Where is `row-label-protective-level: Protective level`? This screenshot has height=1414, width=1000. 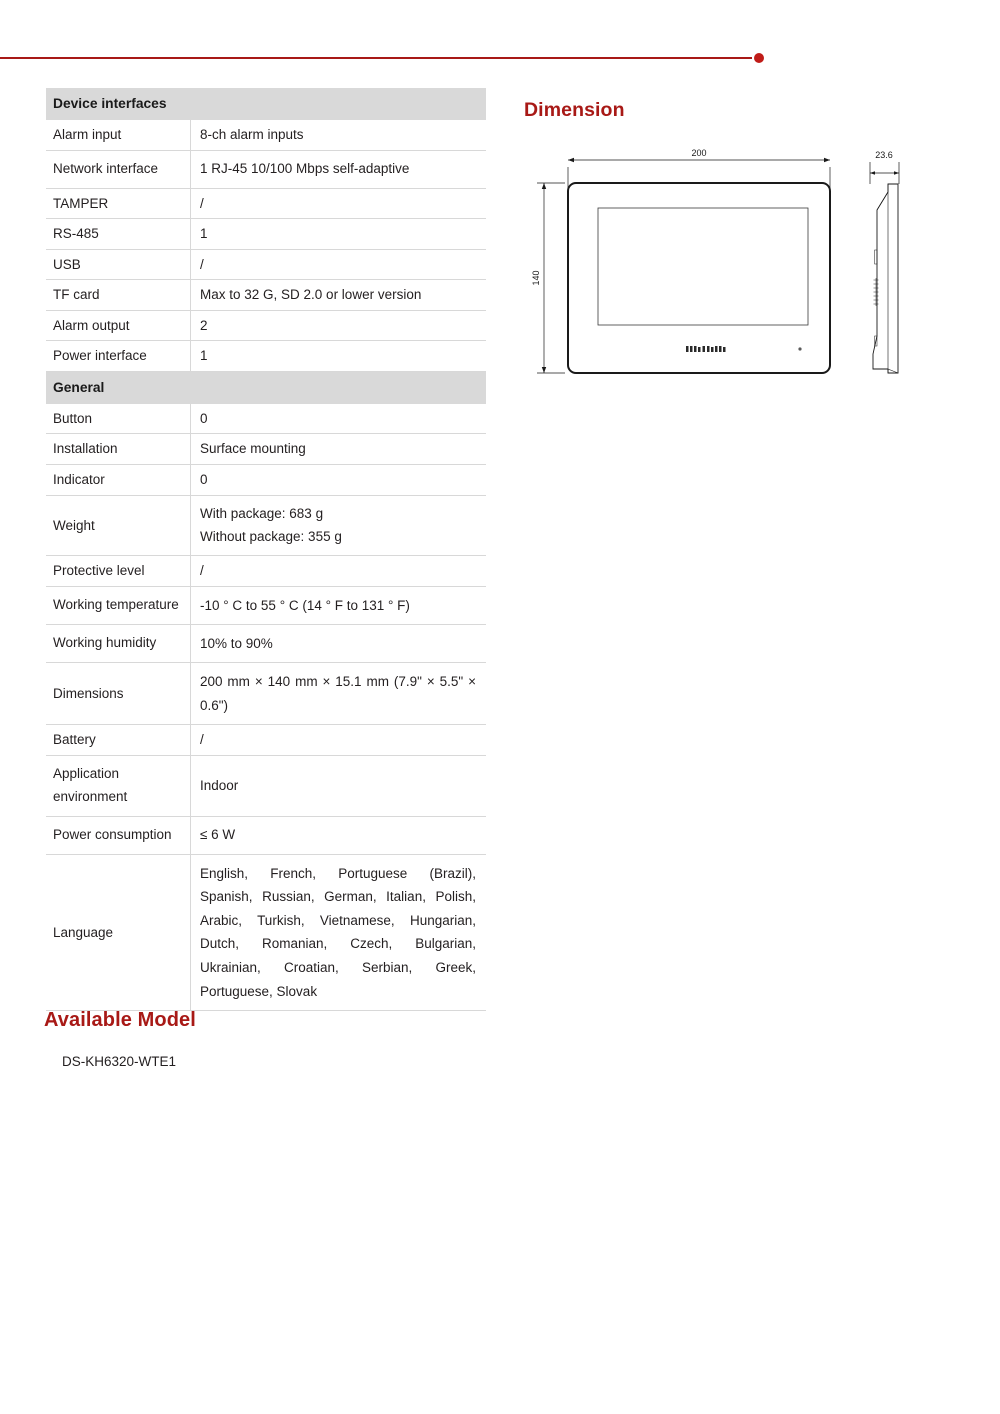 row-label-protective-level: Protective level is located at coordinates (118, 571).